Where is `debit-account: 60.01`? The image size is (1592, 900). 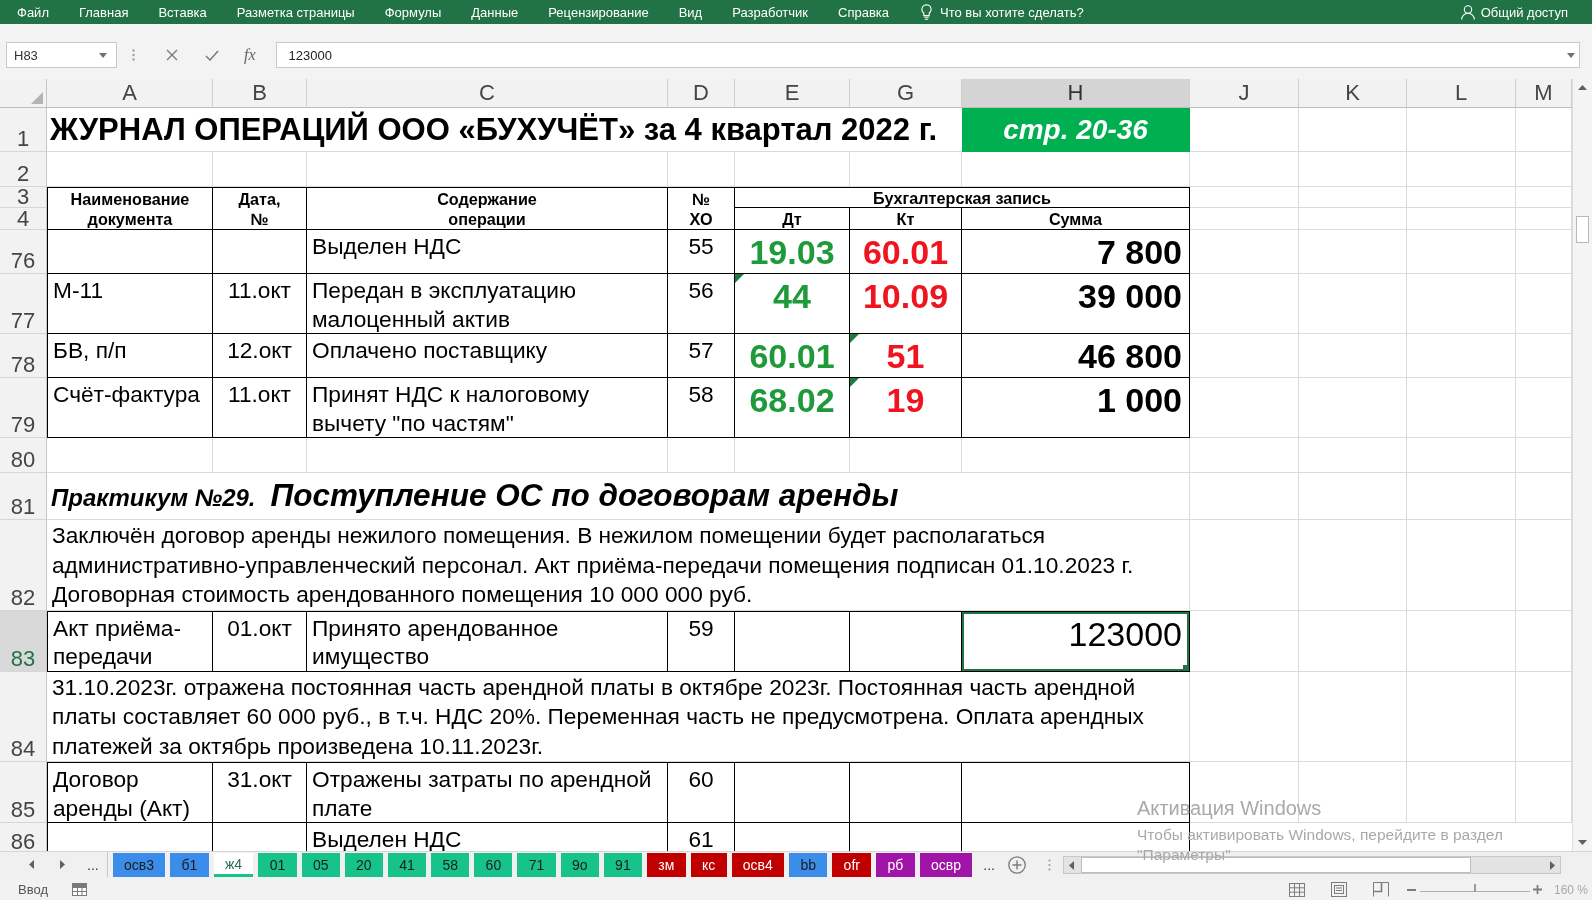
debit-account: 60.01 is located at coordinates (792, 356).